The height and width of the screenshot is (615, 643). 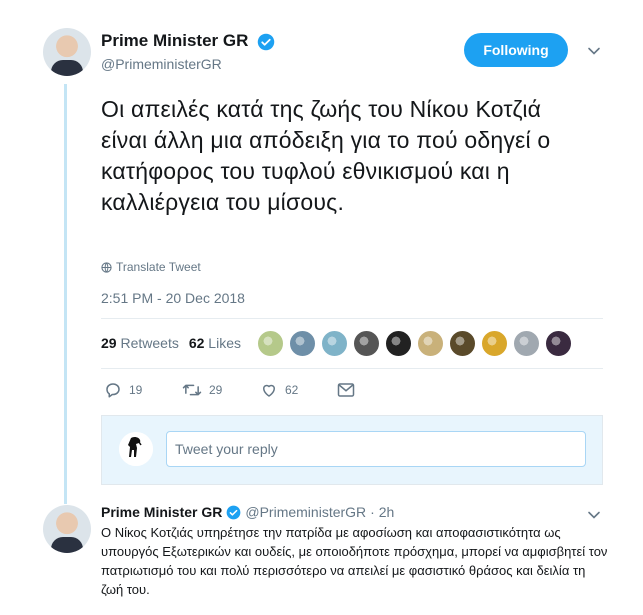 I want to click on retweets-label: Retweets, so click(x=149, y=343).